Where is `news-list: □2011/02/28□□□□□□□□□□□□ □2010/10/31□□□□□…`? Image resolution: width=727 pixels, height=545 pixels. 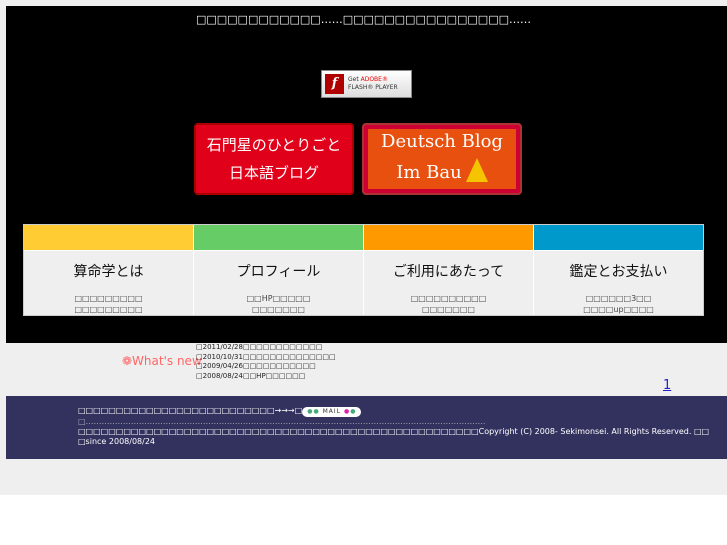
news-list: □2011/02/28□□□□□□□□□□□□ □2010/10/31□□□□□… is located at coordinates (266, 362).